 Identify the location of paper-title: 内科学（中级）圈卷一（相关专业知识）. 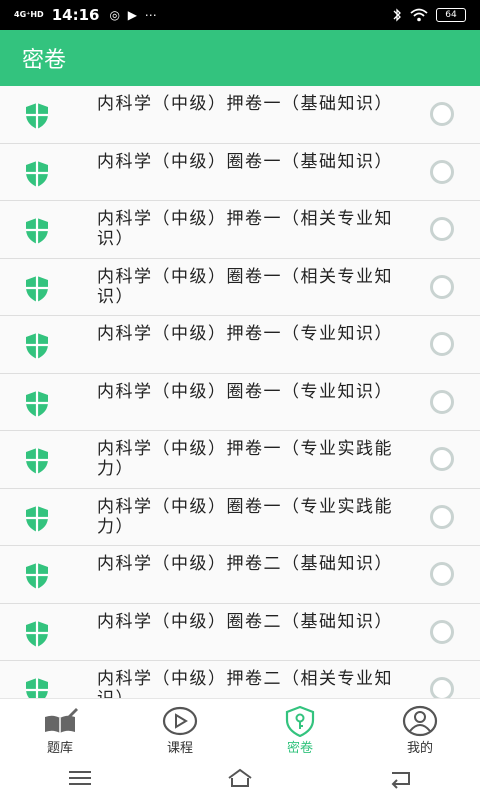
(245, 286).